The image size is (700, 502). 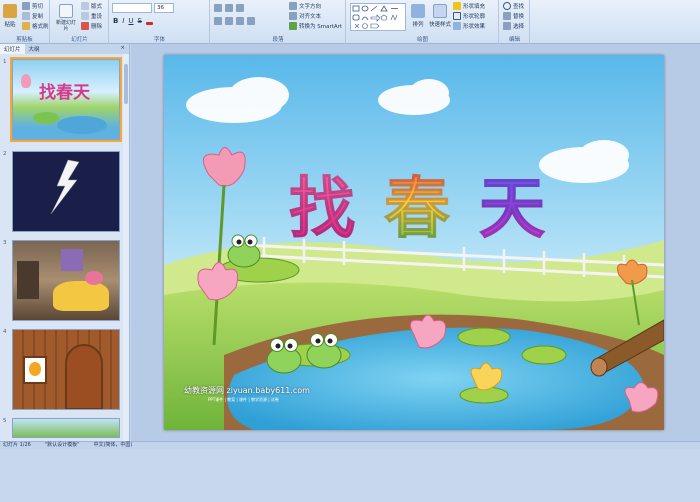 I want to click on drawing-group: 排列 快速样式 形状填充 形状轮廓 形状效果 绘图, so click(x=423, y=22).